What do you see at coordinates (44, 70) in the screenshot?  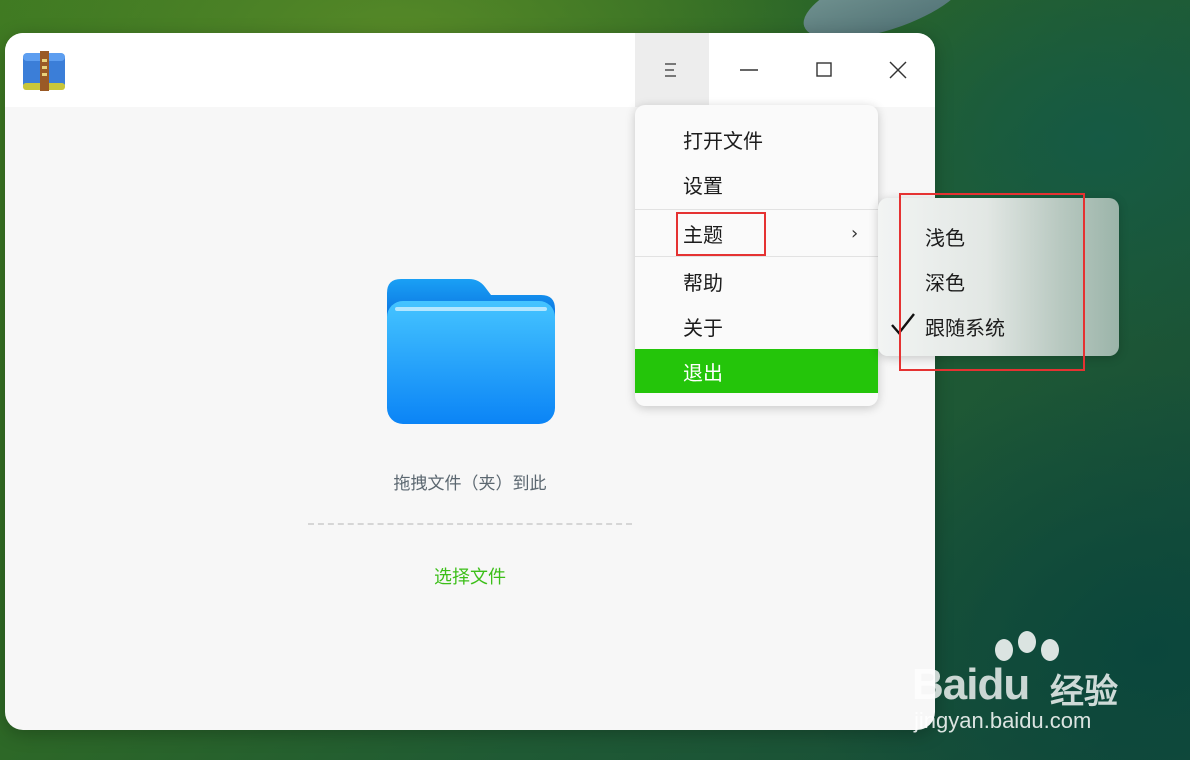 I see `archive-folder-icon` at bounding box center [44, 70].